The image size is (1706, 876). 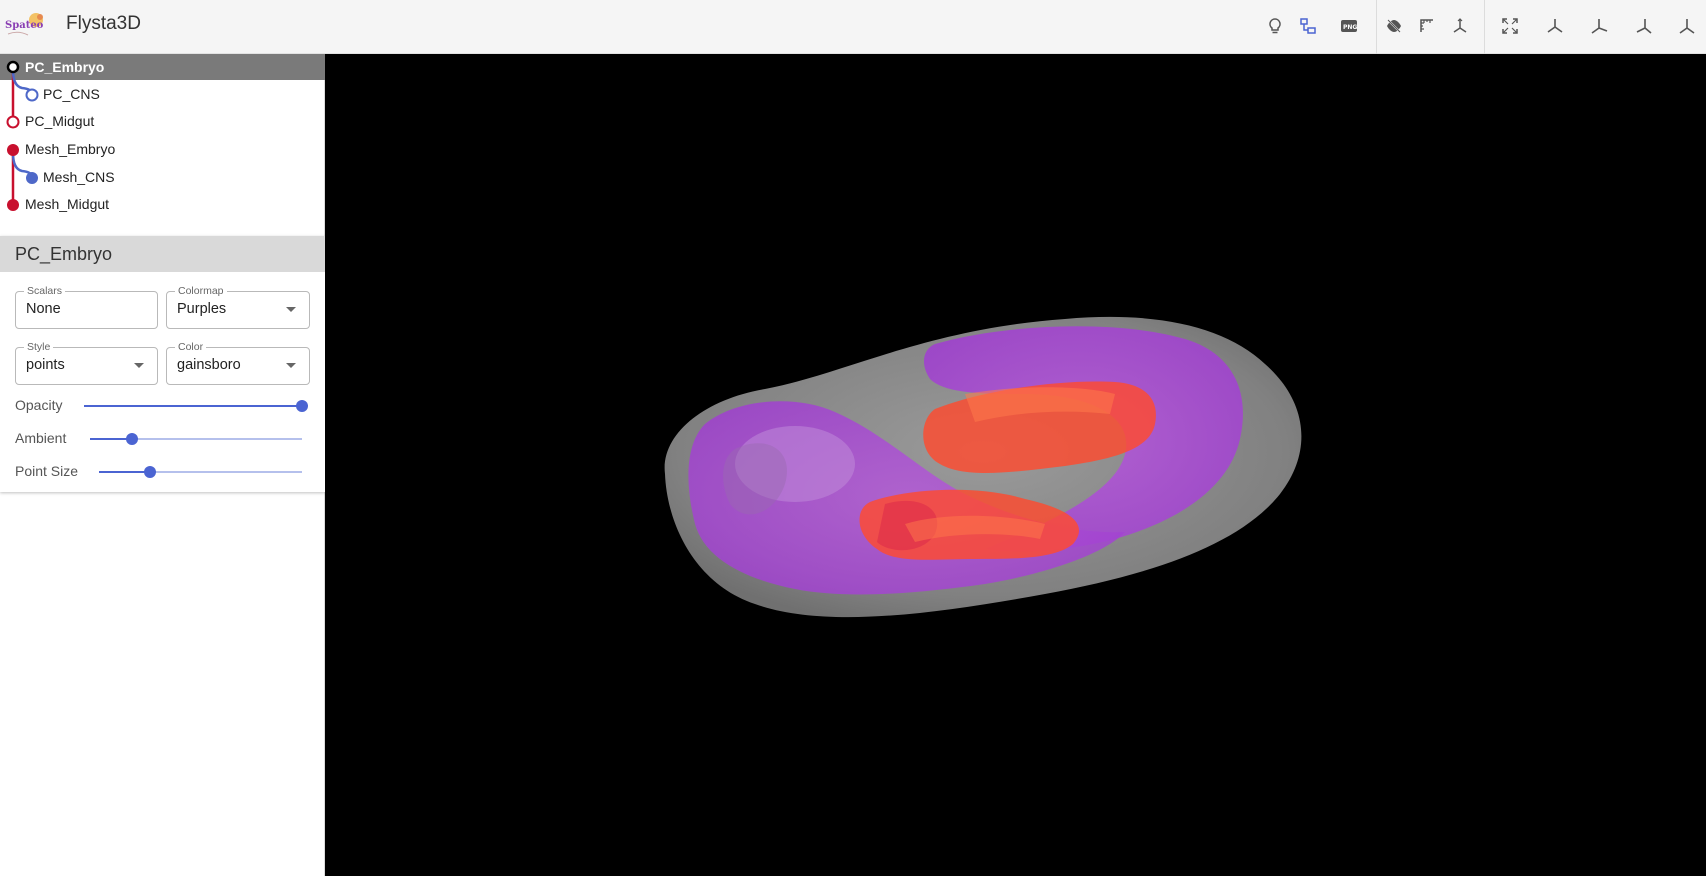 I want to click on tree-marker-pc-embryo, so click(x=13, y=67).